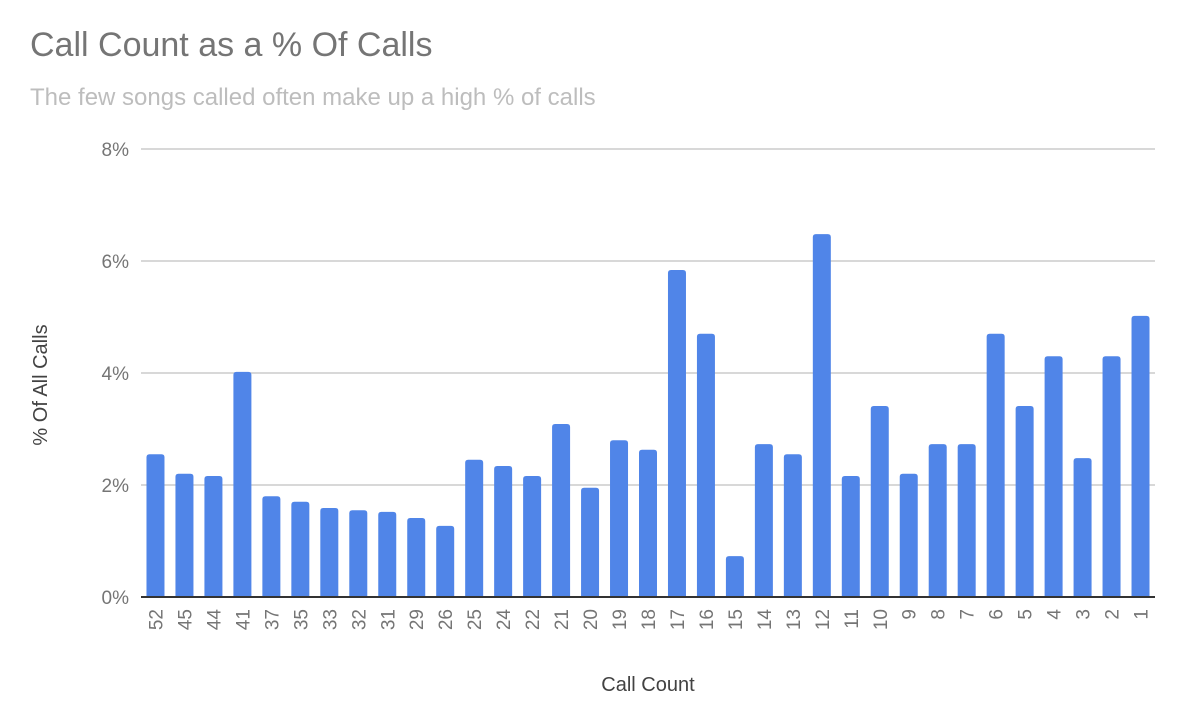 This screenshot has width=1178, height=716. I want to click on x-tick-label: 29, so click(417, 619).